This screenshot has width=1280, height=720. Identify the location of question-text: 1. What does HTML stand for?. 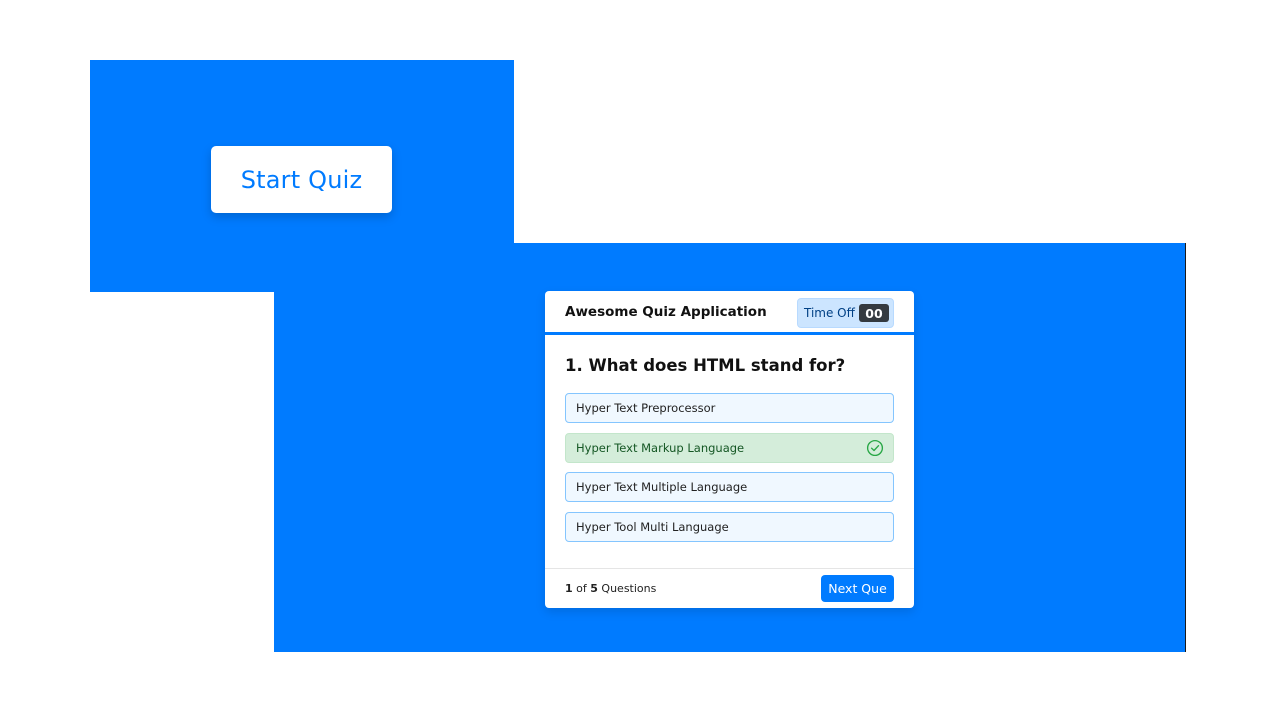
(705, 365).